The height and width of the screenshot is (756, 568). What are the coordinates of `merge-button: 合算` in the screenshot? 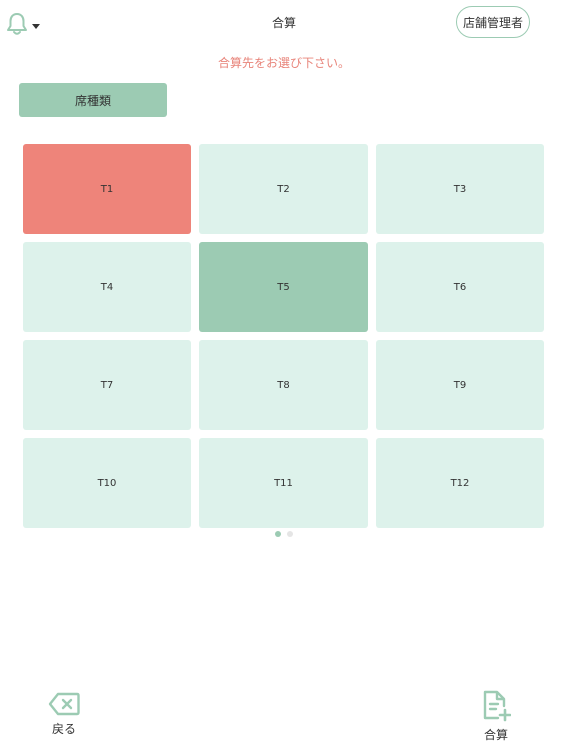 It's located at (496, 716).